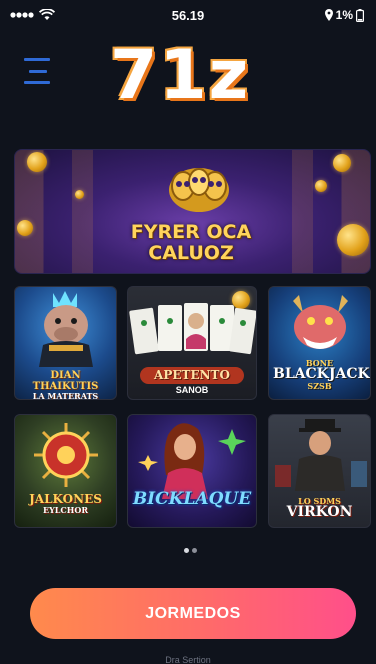 The width and height of the screenshot is (376, 664). I want to click on battery-icon, so click(360, 15).